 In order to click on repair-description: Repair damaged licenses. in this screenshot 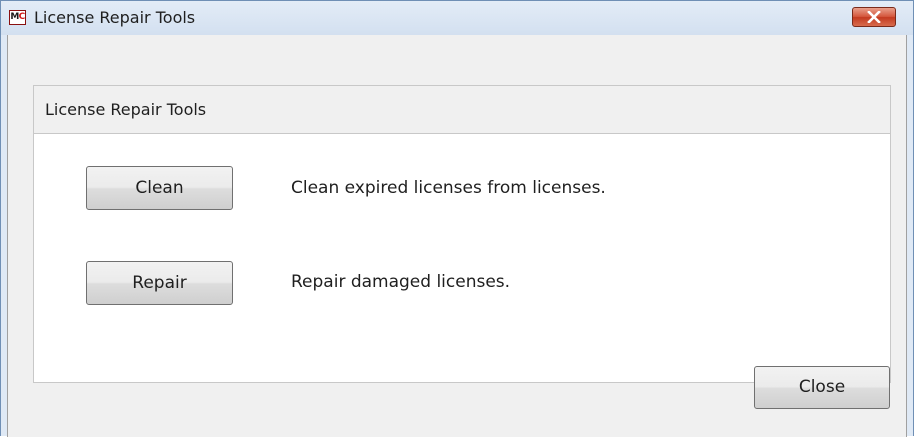, I will do `click(401, 282)`.